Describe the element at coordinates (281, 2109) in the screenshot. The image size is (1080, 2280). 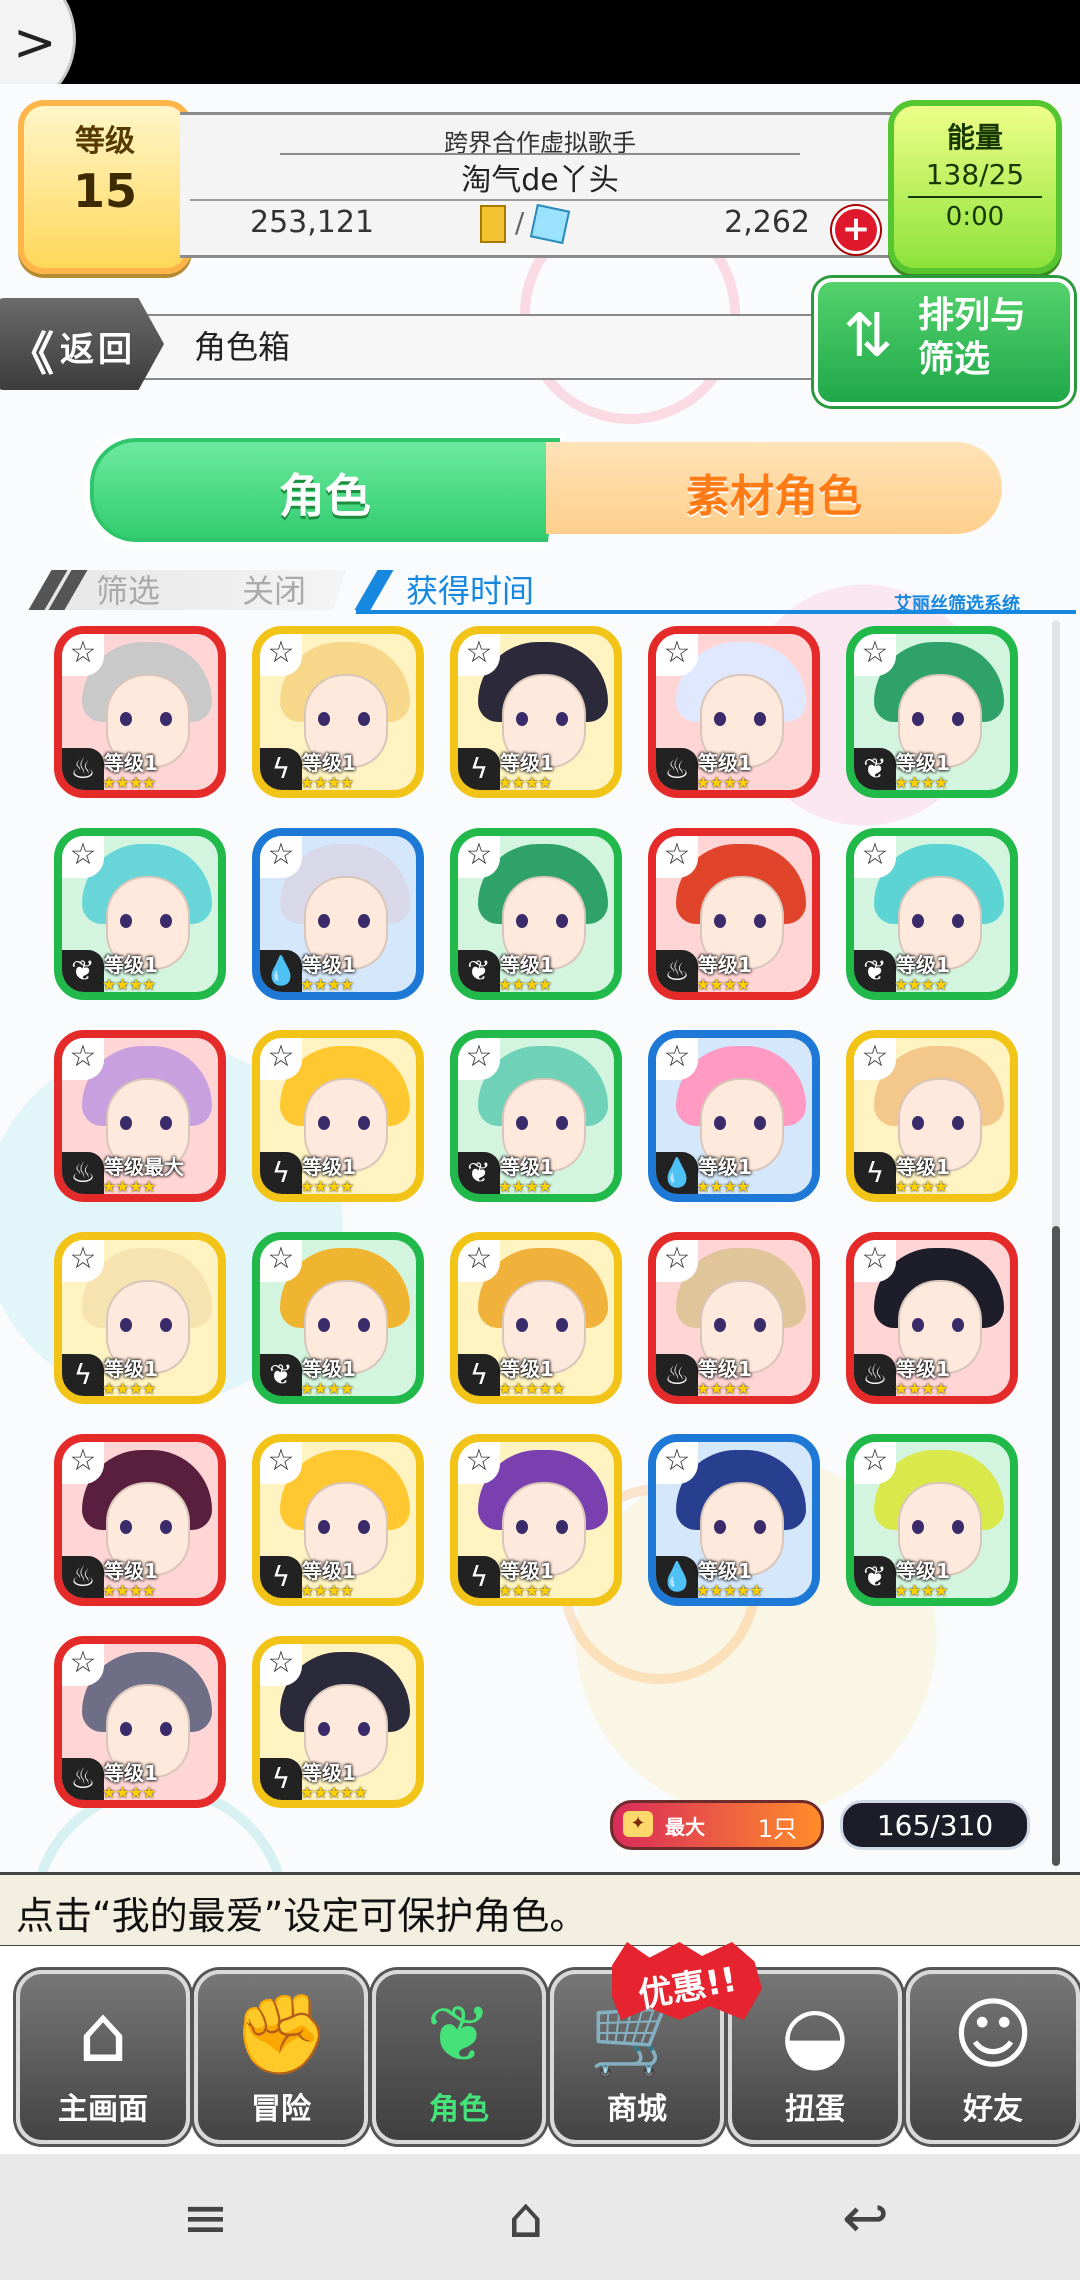
I see `nav-label: 冒险` at that location.